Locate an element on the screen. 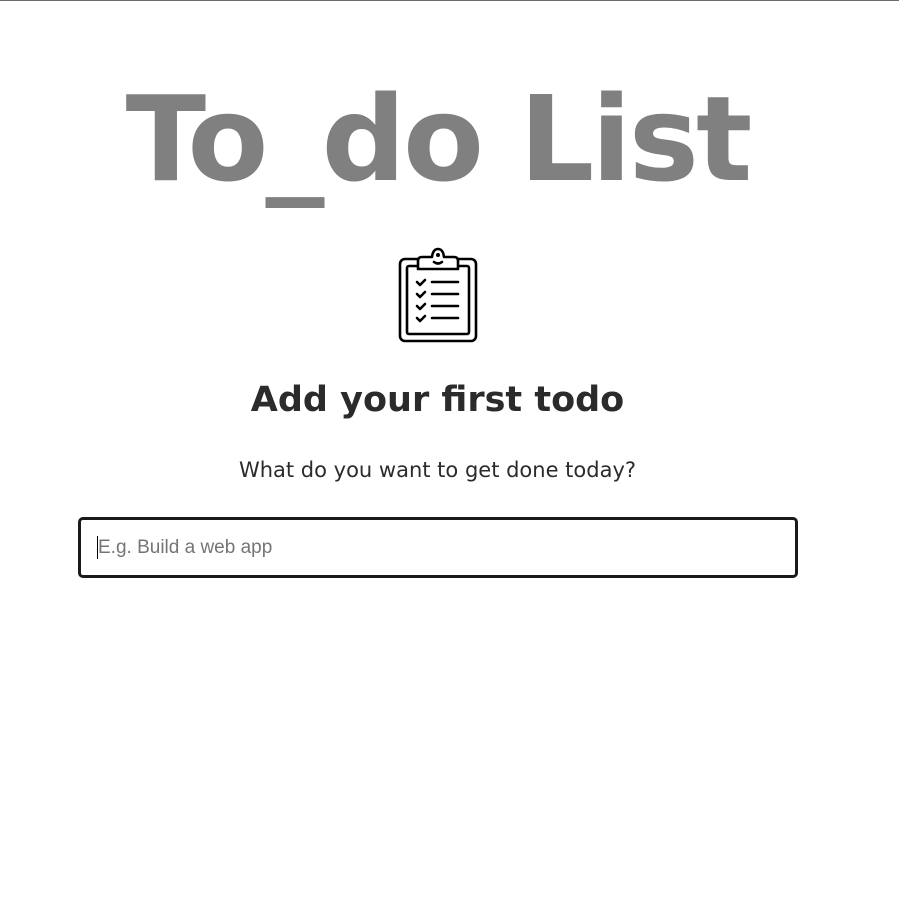 This screenshot has width=899, height=899. todo-input is located at coordinates (438, 547).